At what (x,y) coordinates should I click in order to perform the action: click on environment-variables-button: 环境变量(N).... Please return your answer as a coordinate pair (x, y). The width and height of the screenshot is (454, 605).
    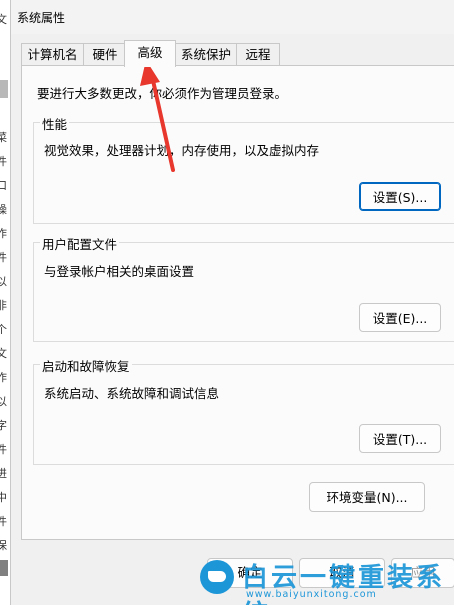
    Looking at the image, I should click on (367, 497).